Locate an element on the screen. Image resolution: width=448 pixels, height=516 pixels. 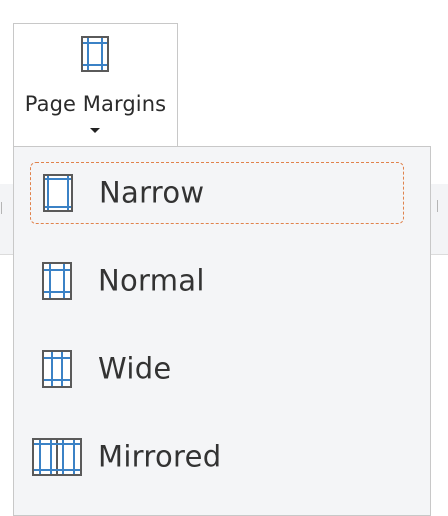
narrow-margins-icon is located at coordinates (58, 193).